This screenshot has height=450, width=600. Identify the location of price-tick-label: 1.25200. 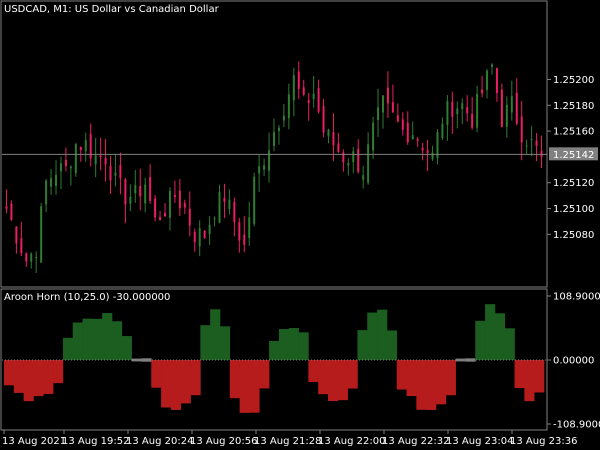
(573, 80).